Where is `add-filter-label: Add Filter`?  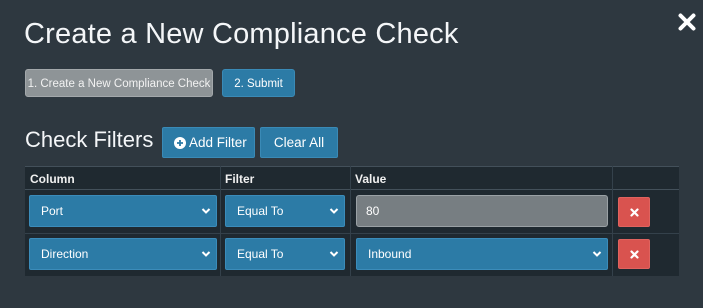
add-filter-label: Add Filter is located at coordinates (218, 142).